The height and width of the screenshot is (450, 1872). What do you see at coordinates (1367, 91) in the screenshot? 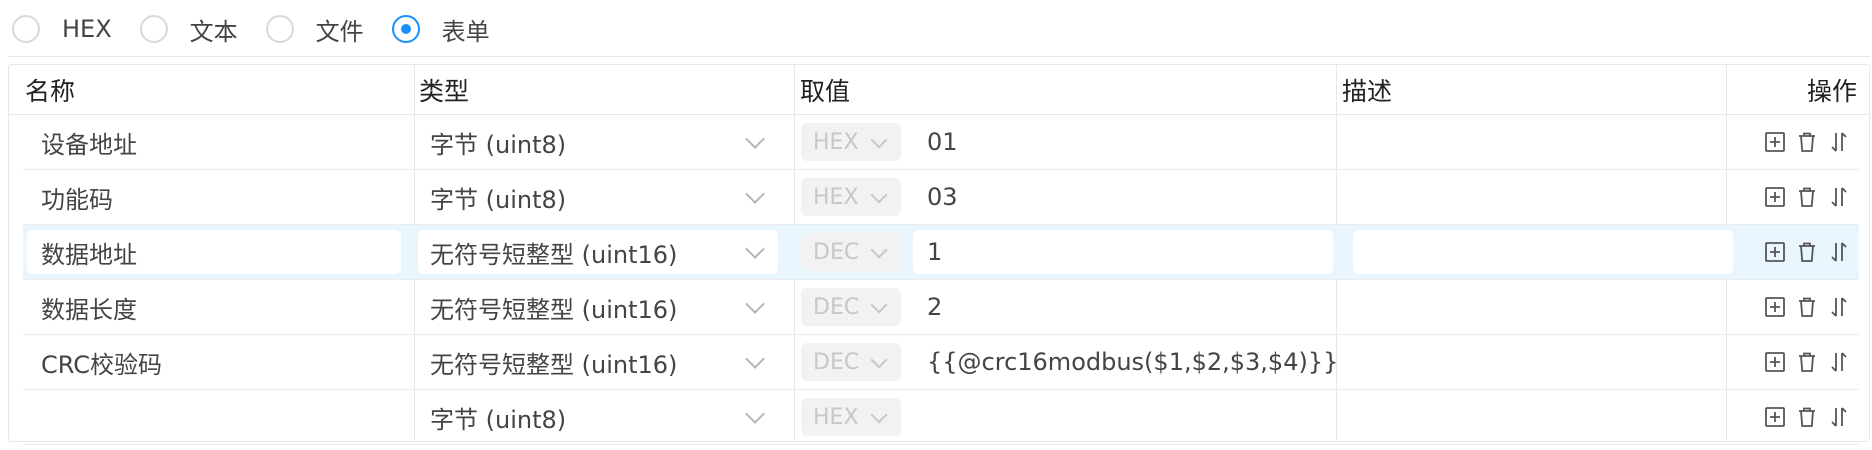
I see `header-desc: 描述` at bounding box center [1367, 91].